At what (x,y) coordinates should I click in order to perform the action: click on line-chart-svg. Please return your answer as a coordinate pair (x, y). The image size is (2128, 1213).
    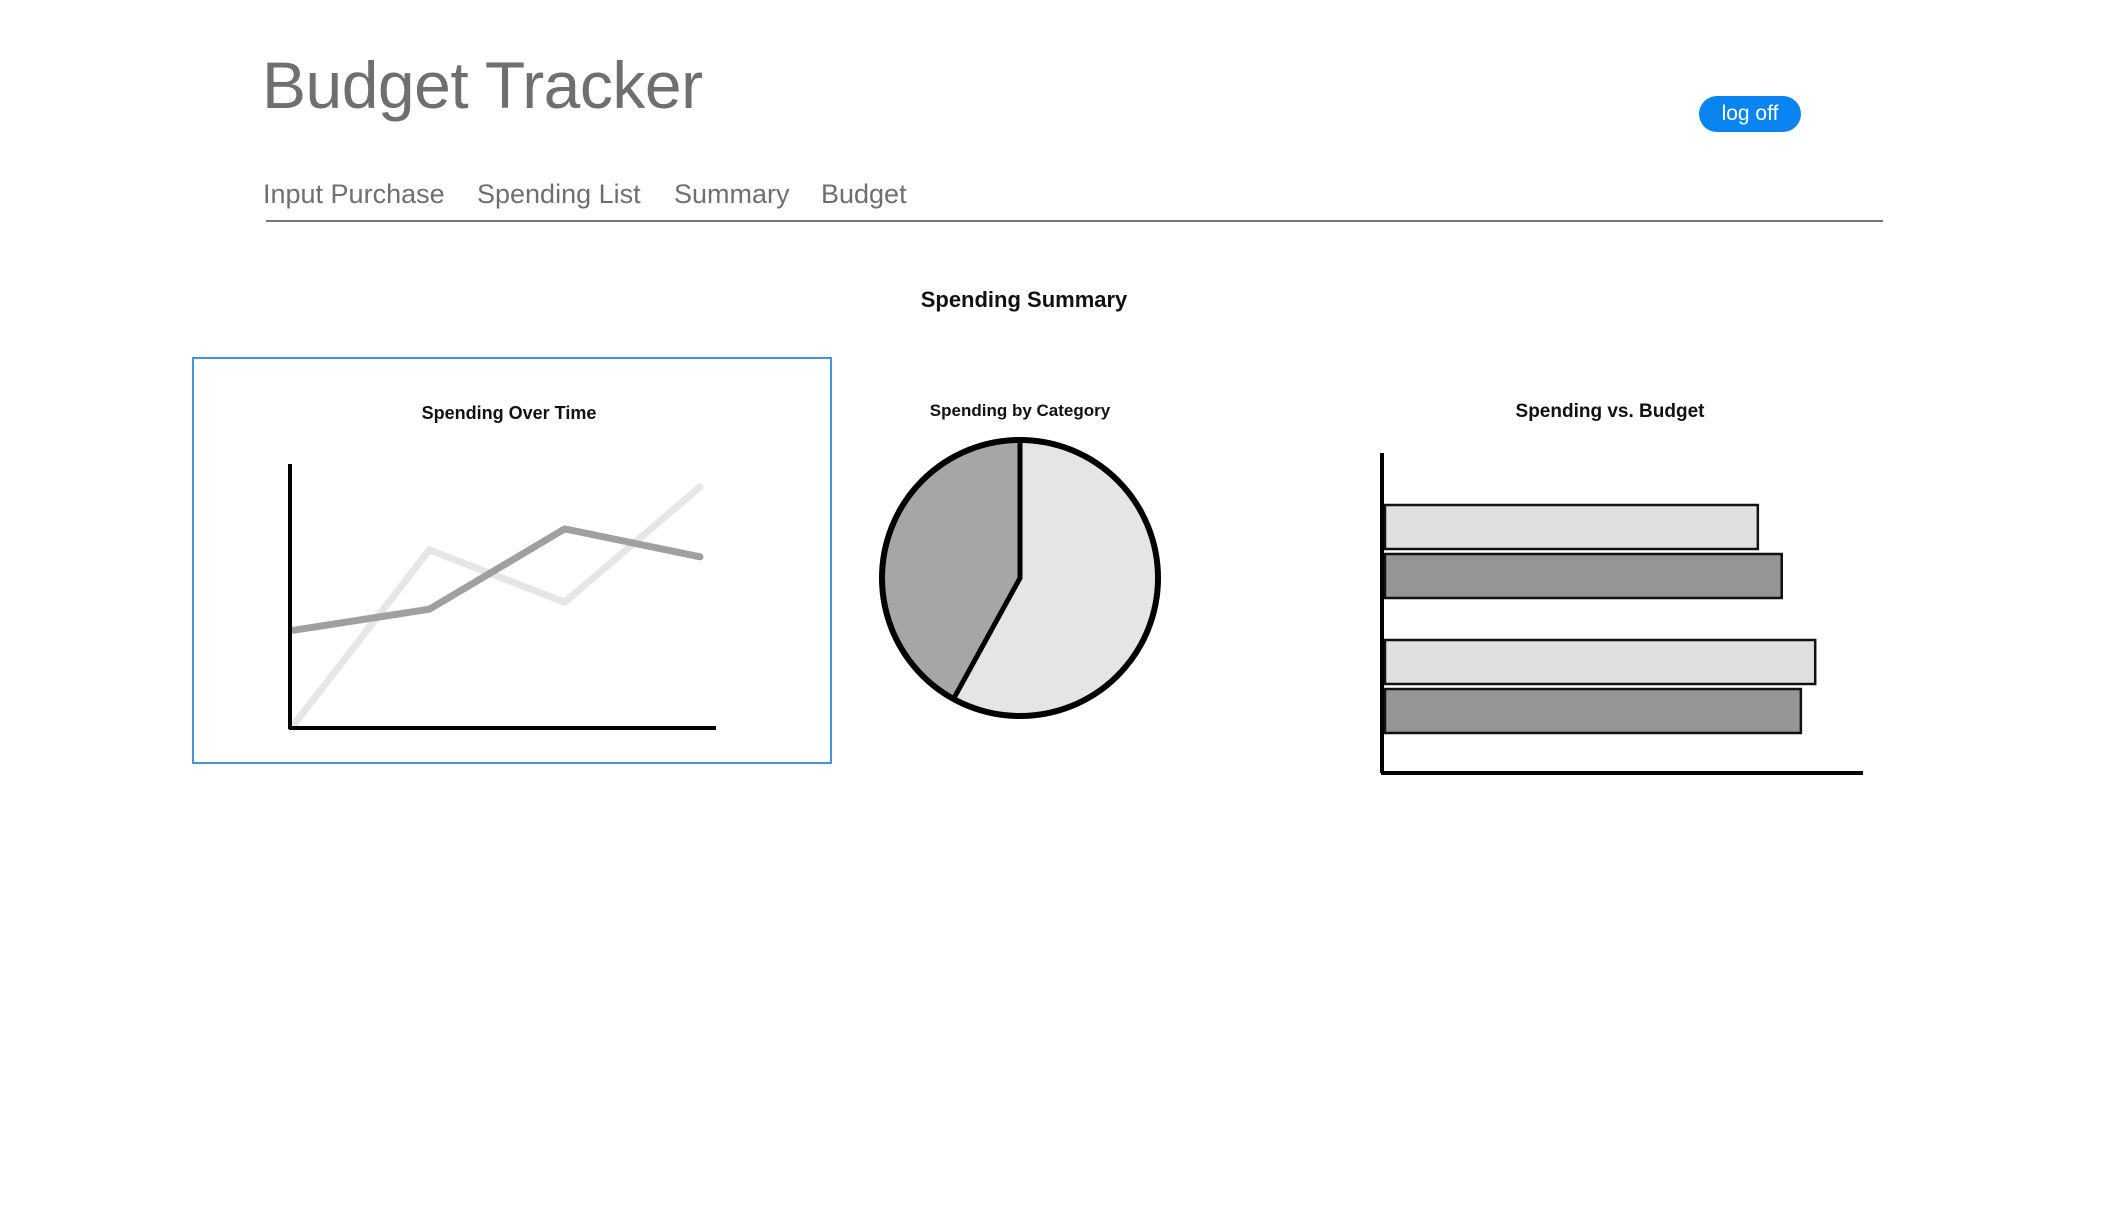
    Looking at the image, I should click on (502, 597).